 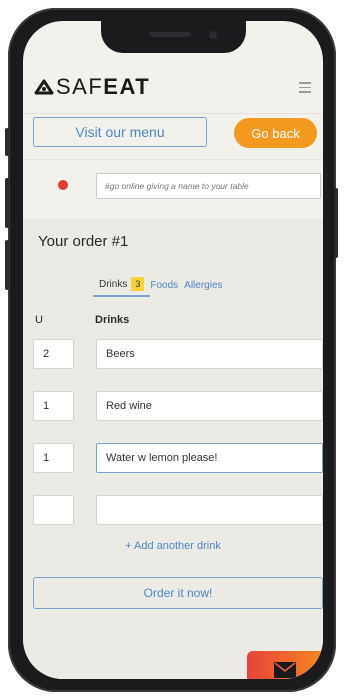 I want to click on drinks-column-header: Drinks, so click(x=112, y=320).